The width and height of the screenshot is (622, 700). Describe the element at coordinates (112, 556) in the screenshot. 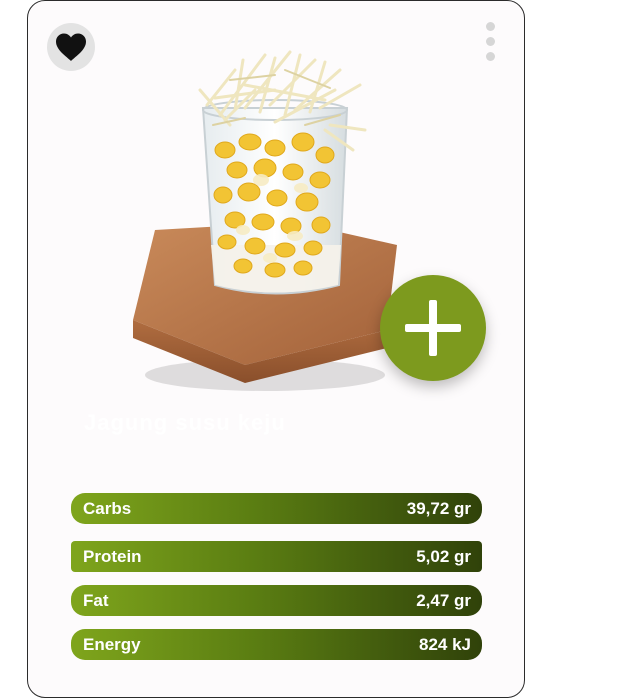

I see `nutrition-name: Protein` at that location.